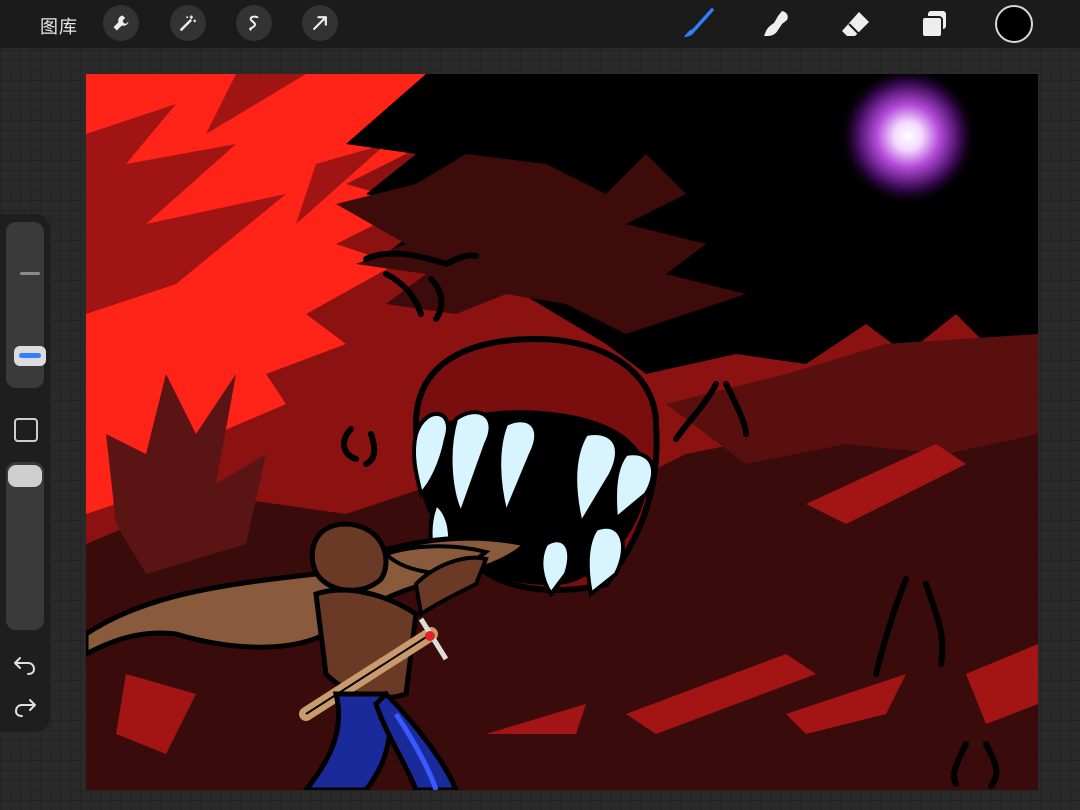 This screenshot has width=1080, height=810. Describe the element at coordinates (25, 546) in the screenshot. I see `opacity-slider` at that location.